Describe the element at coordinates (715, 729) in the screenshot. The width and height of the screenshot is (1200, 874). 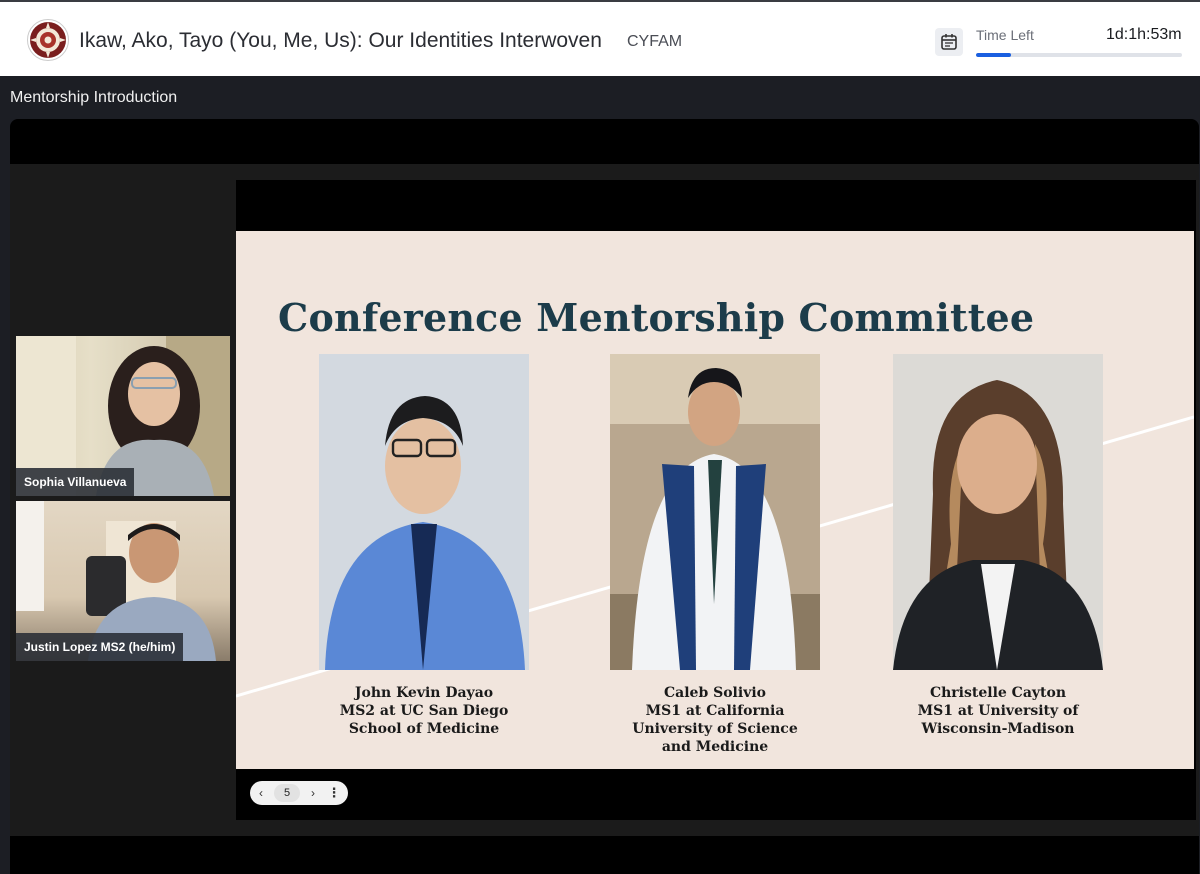
I see `mentor-detail: University of Science` at that location.